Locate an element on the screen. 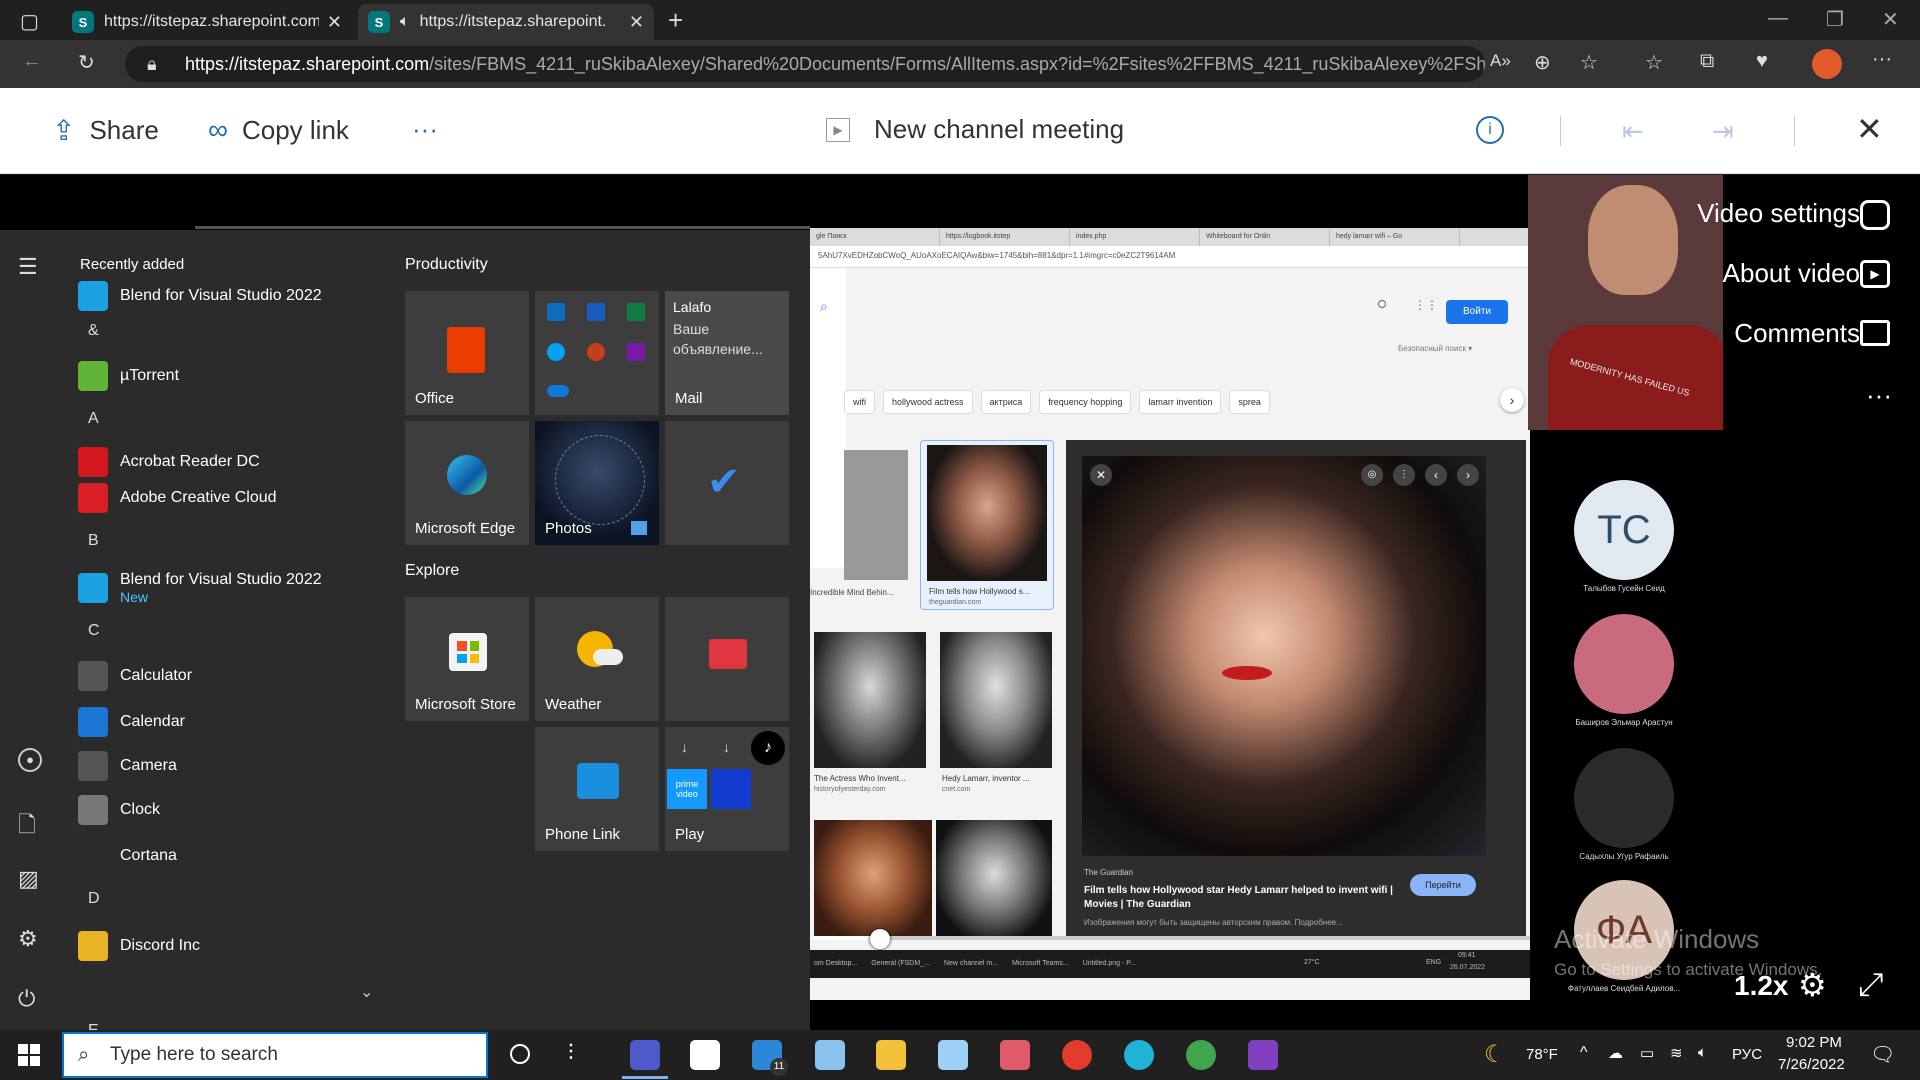  back-icon: ← is located at coordinates (32, 61).